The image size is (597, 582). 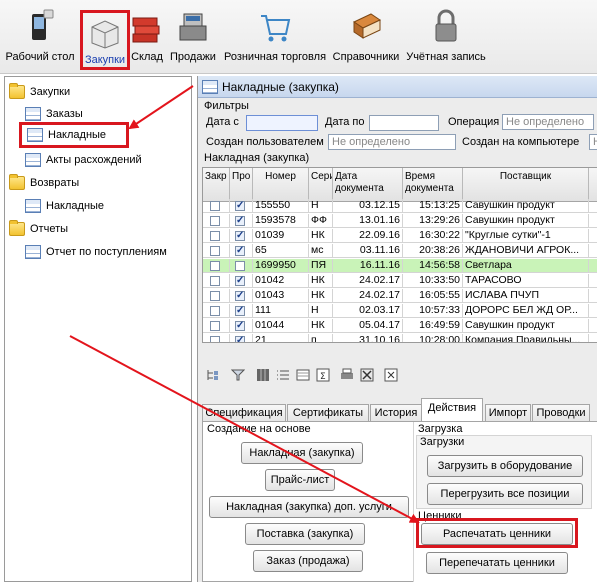 I want to click on tab-specification: Спецификация, so click(x=244, y=413).